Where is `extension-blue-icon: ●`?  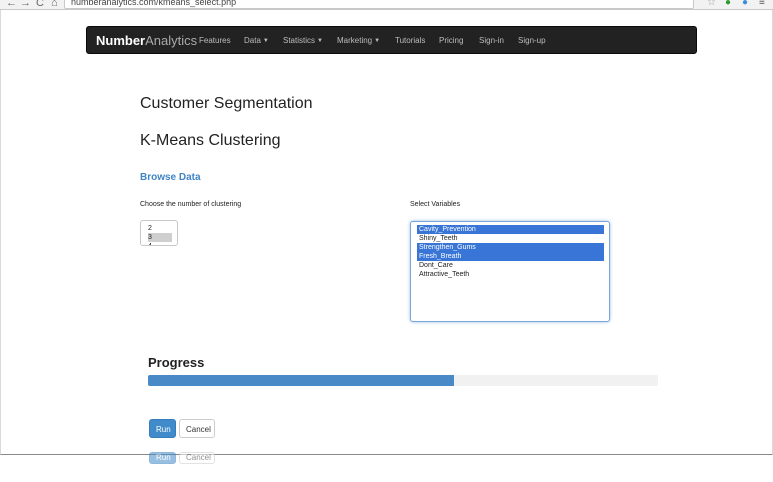
extension-blue-icon: ● is located at coordinates (745, 4).